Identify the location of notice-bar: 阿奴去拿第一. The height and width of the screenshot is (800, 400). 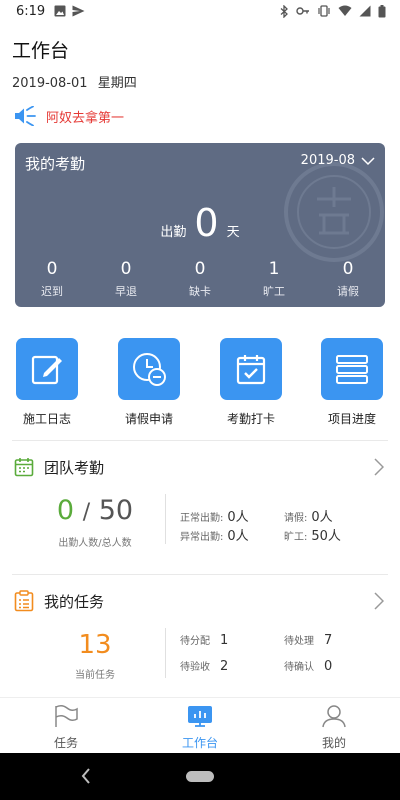
(69, 116).